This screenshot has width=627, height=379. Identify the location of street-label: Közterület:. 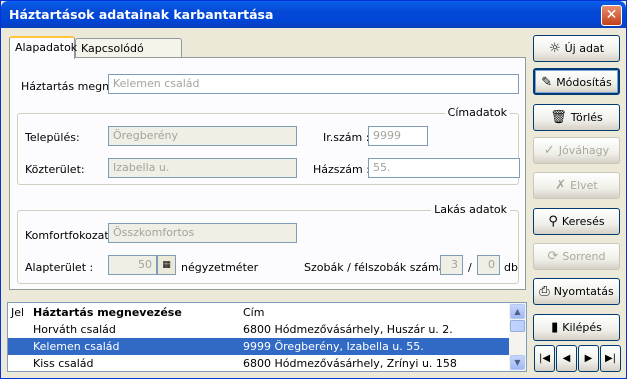
(55, 169).